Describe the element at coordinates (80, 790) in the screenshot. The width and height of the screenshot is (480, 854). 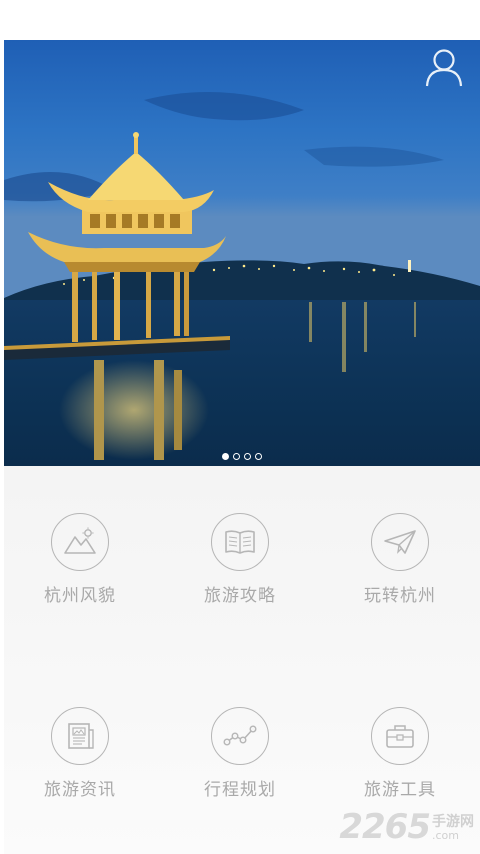
I see `menu-item-label: 旅游资讯` at that location.